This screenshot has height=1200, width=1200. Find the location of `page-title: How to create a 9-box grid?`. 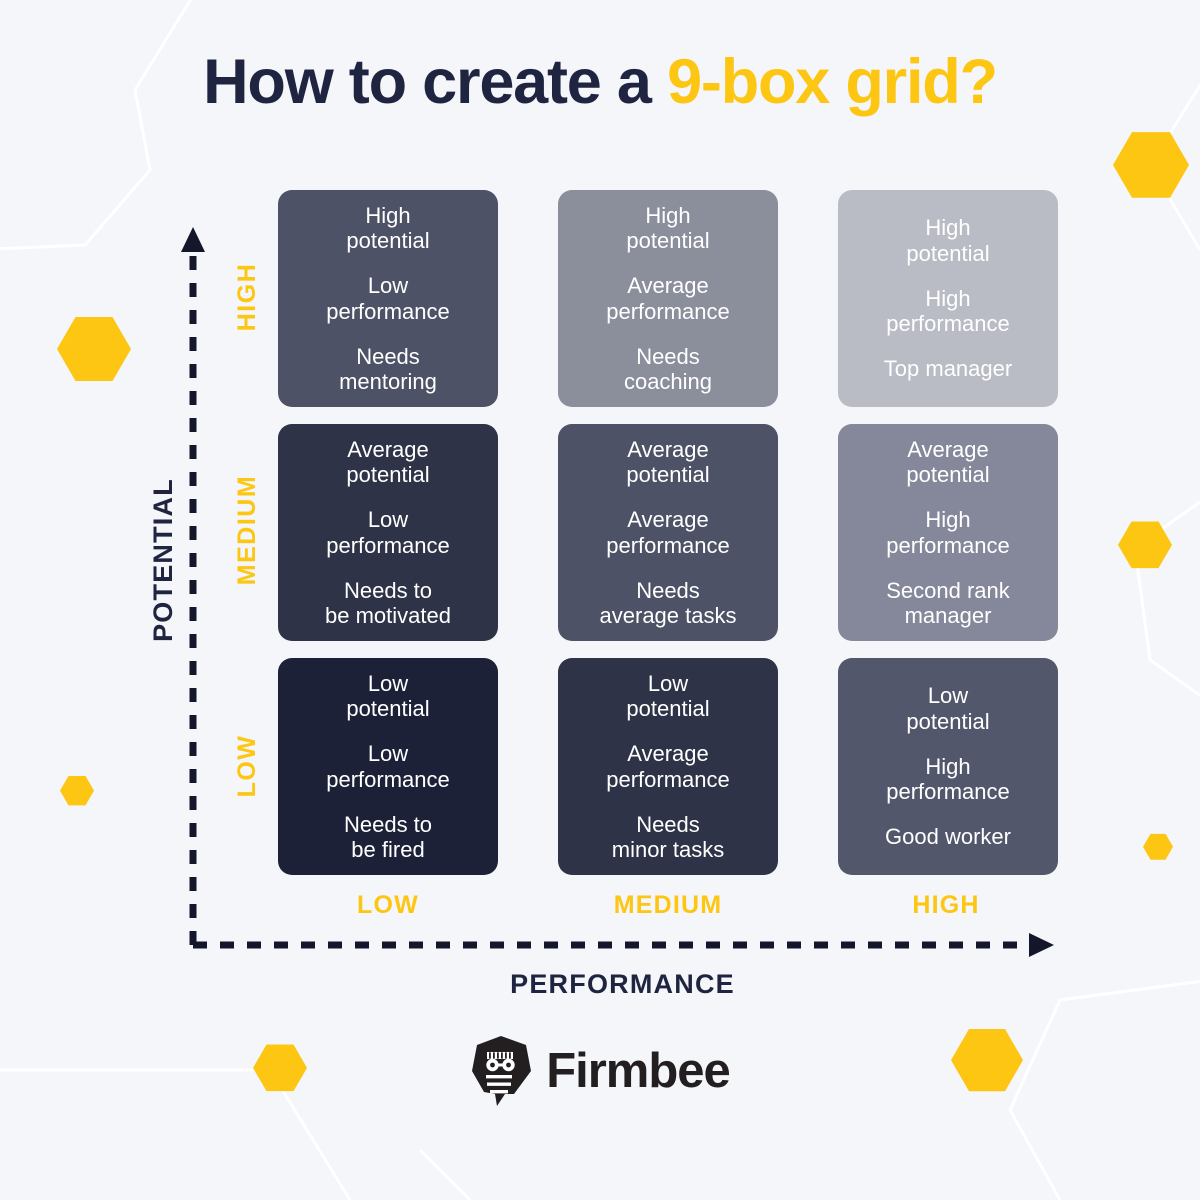

page-title: How to create a 9-box grid? is located at coordinates (600, 82).